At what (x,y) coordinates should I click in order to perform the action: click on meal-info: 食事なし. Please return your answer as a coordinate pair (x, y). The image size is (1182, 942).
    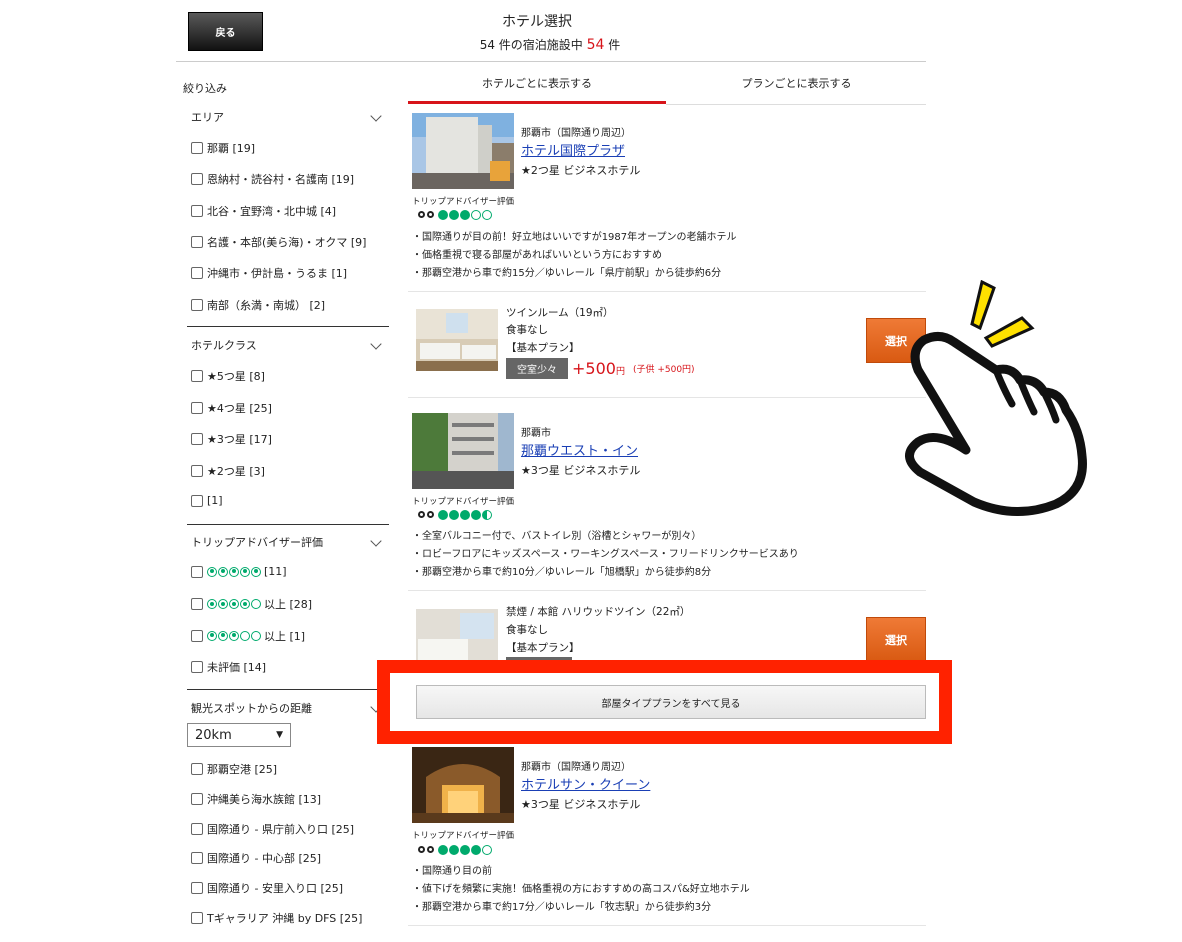
    Looking at the image, I should click on (527, 630).